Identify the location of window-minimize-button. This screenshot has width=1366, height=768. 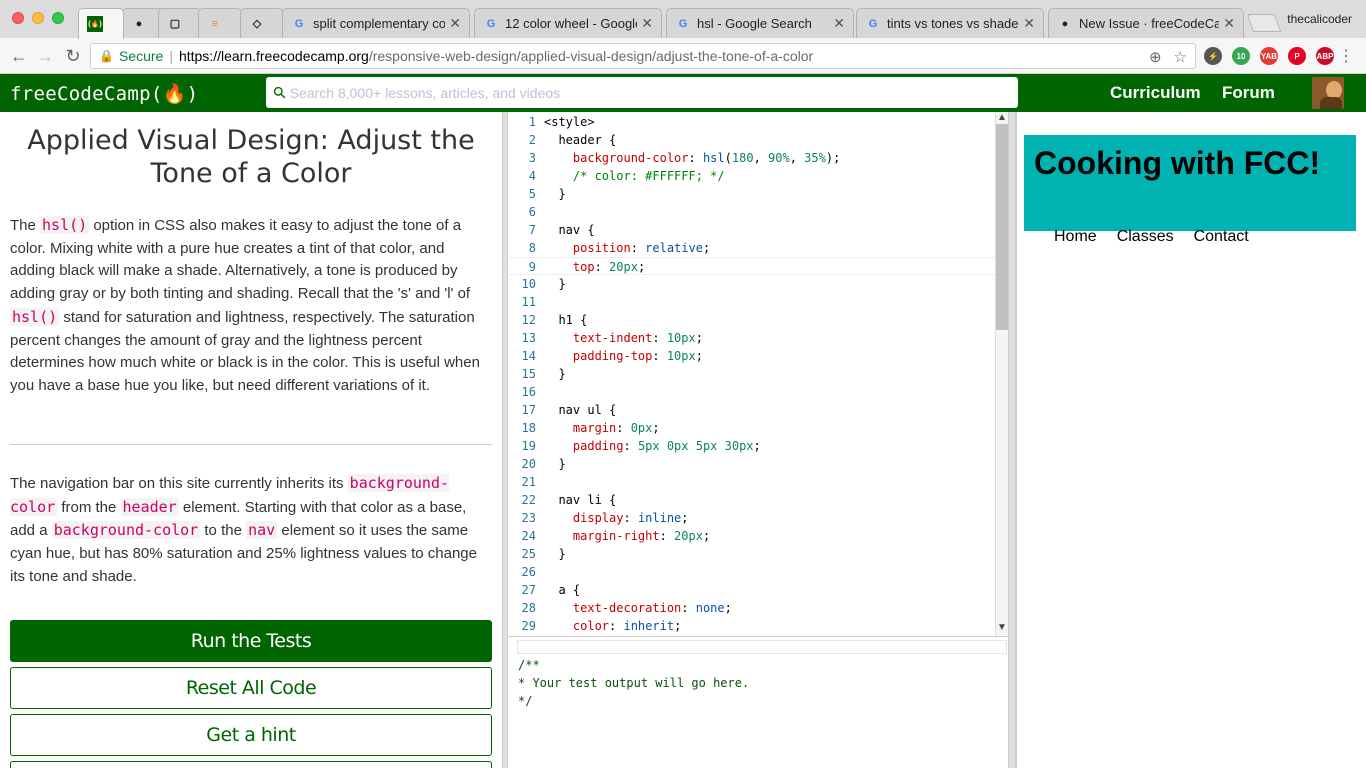
(38, 18).